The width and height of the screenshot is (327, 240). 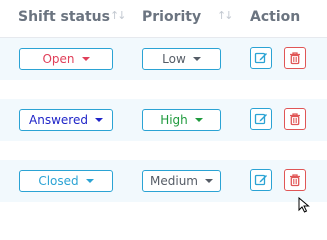 What do you see at coordinates (58, 59) in the screenshot?
I see `status-dropdown-value: Open` at bounding box center [58, 59].